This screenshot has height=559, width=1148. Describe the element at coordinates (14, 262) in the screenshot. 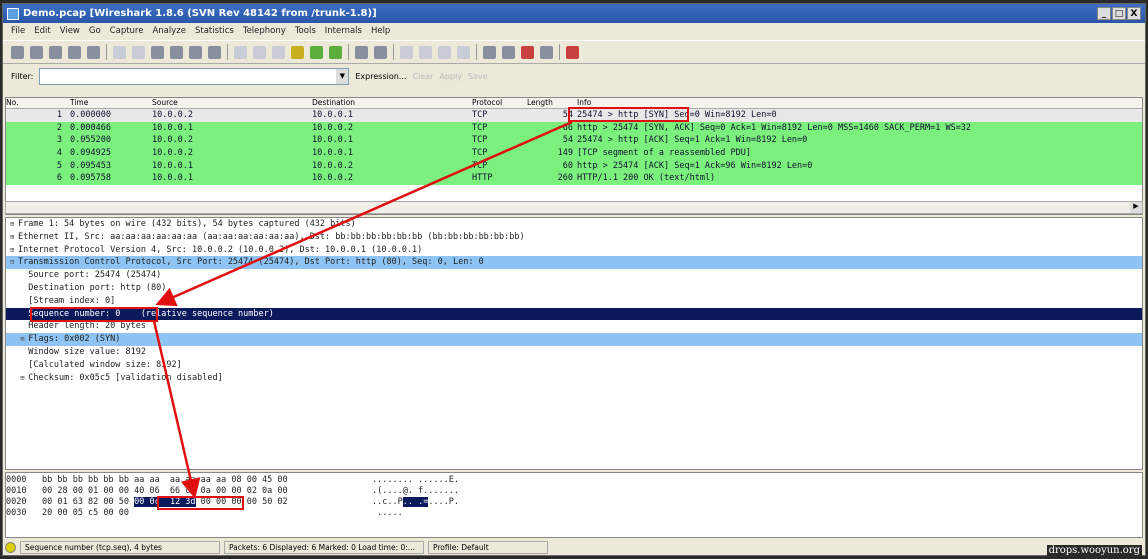

I see `collapse-icon: ⊟` at that location.